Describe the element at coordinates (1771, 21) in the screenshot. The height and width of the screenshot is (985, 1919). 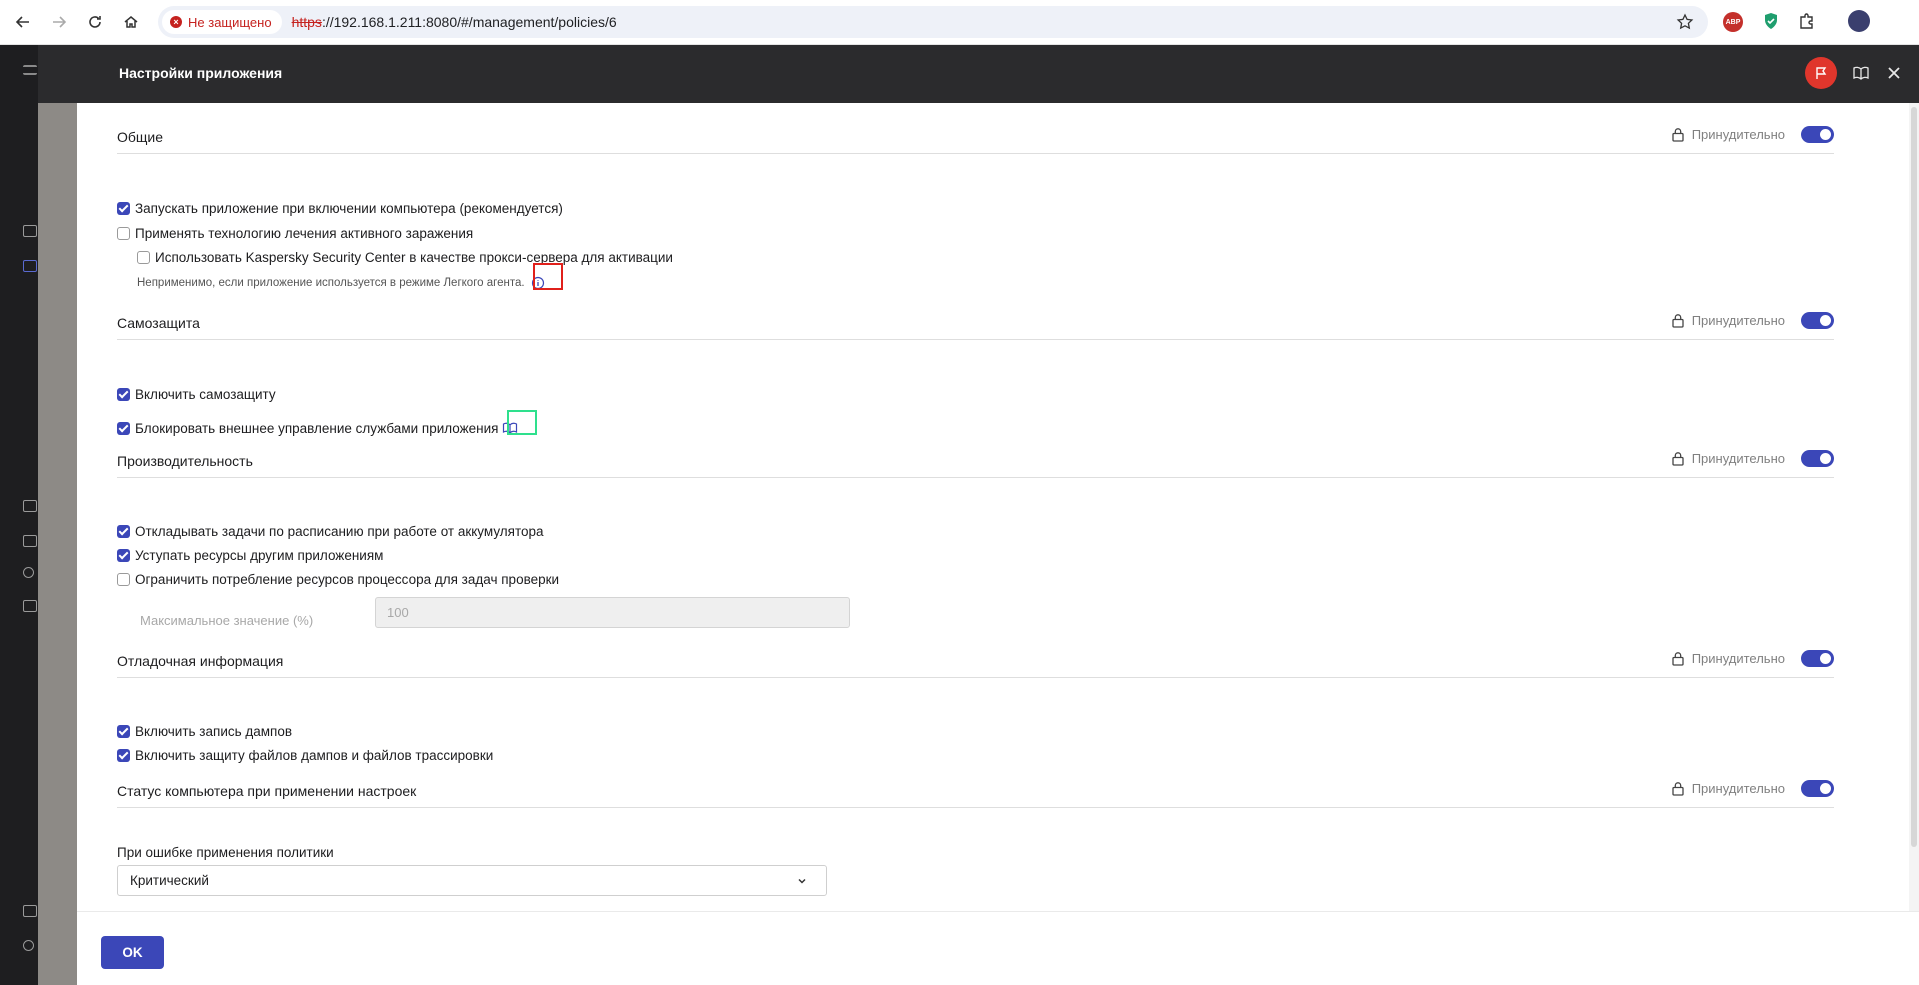
I see `shield-extension-icon` at that location.